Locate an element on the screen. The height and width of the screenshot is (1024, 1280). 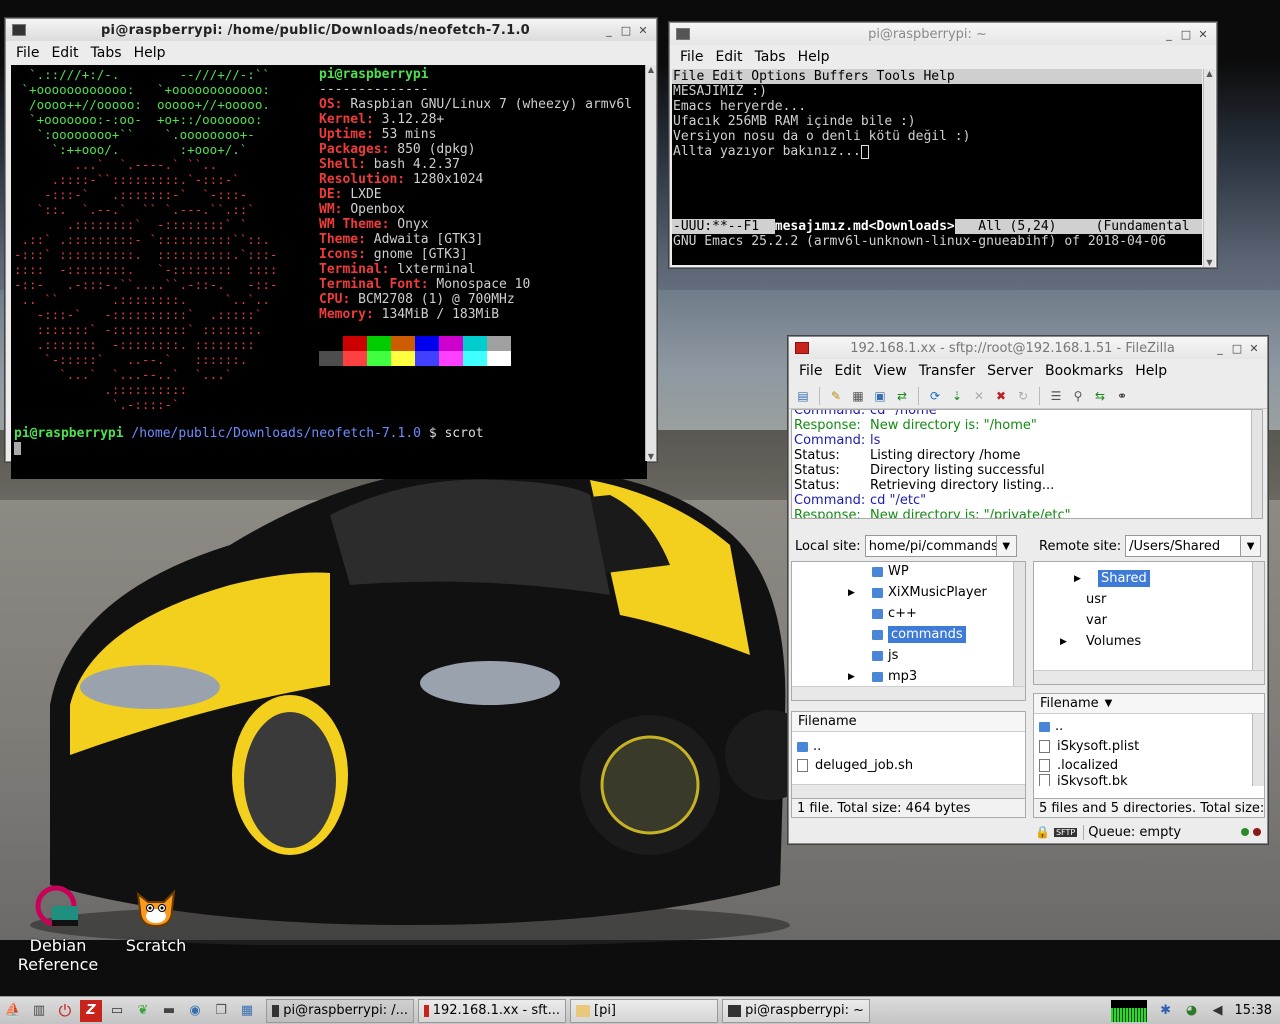
window-list-icon: ❐ is located at coordinates (221, 1011).